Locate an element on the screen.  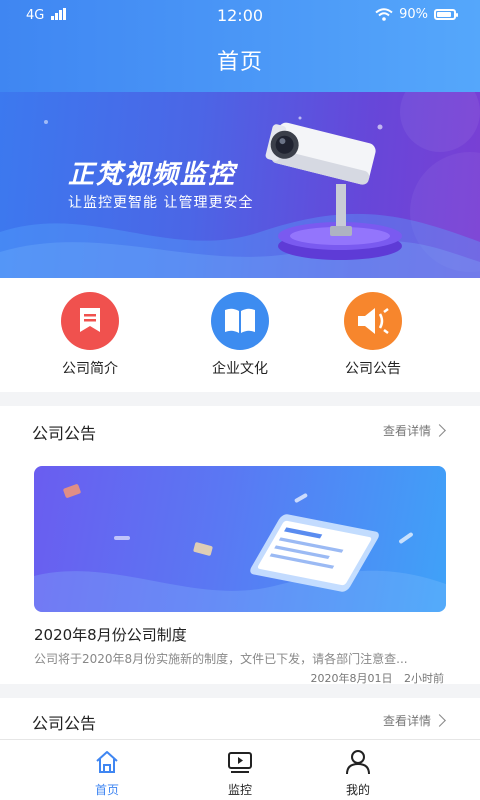
tab-profile: 我的 is located at coordinates (358, 773).